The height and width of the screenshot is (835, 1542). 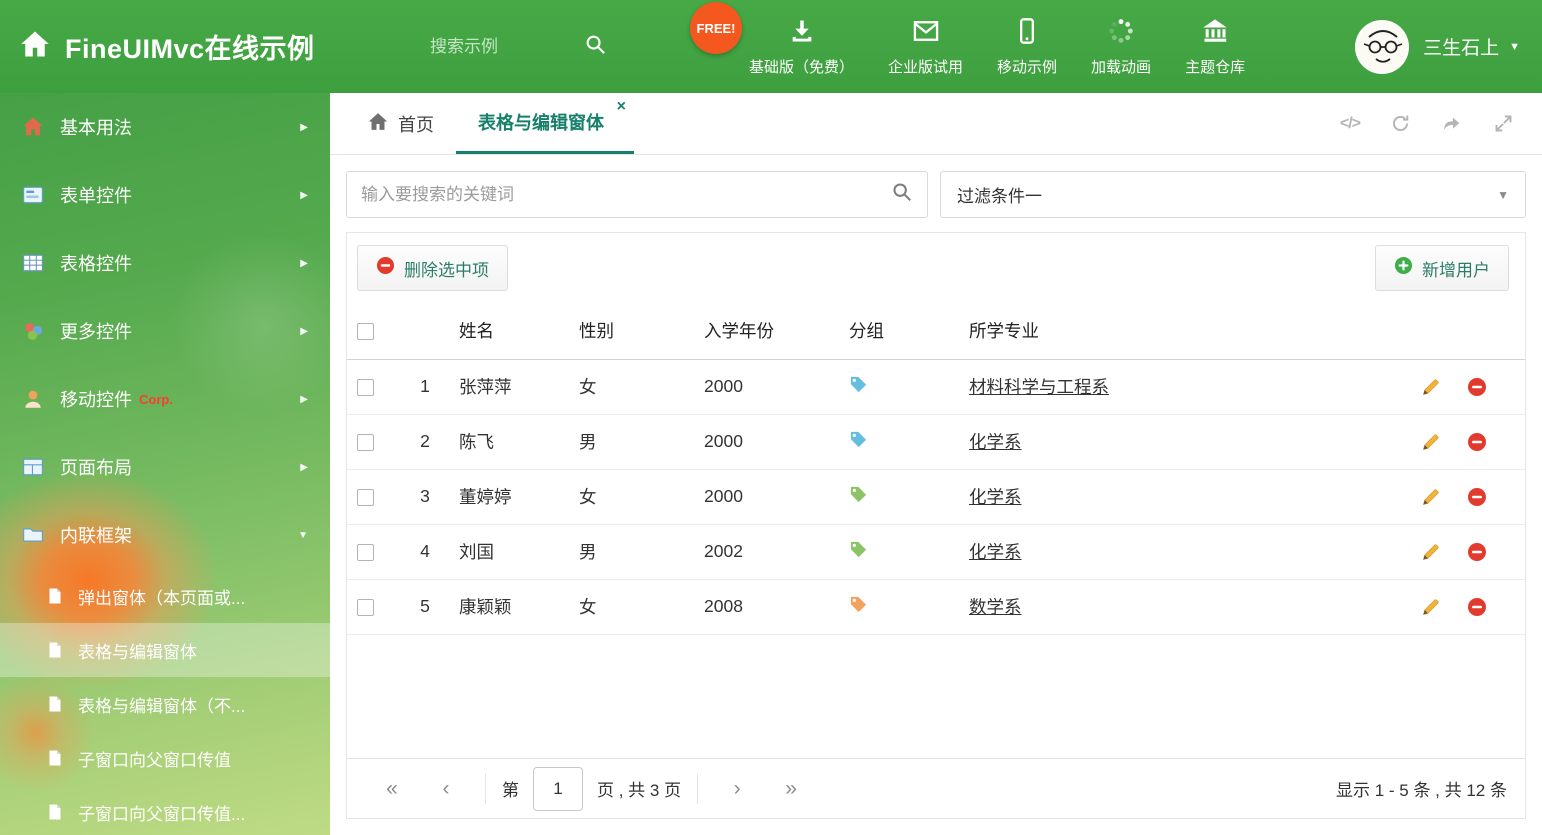 I want to click on sidebar-subitem-grid-edit-window: 表格与编辑窗体, so click(x=165, y=650).